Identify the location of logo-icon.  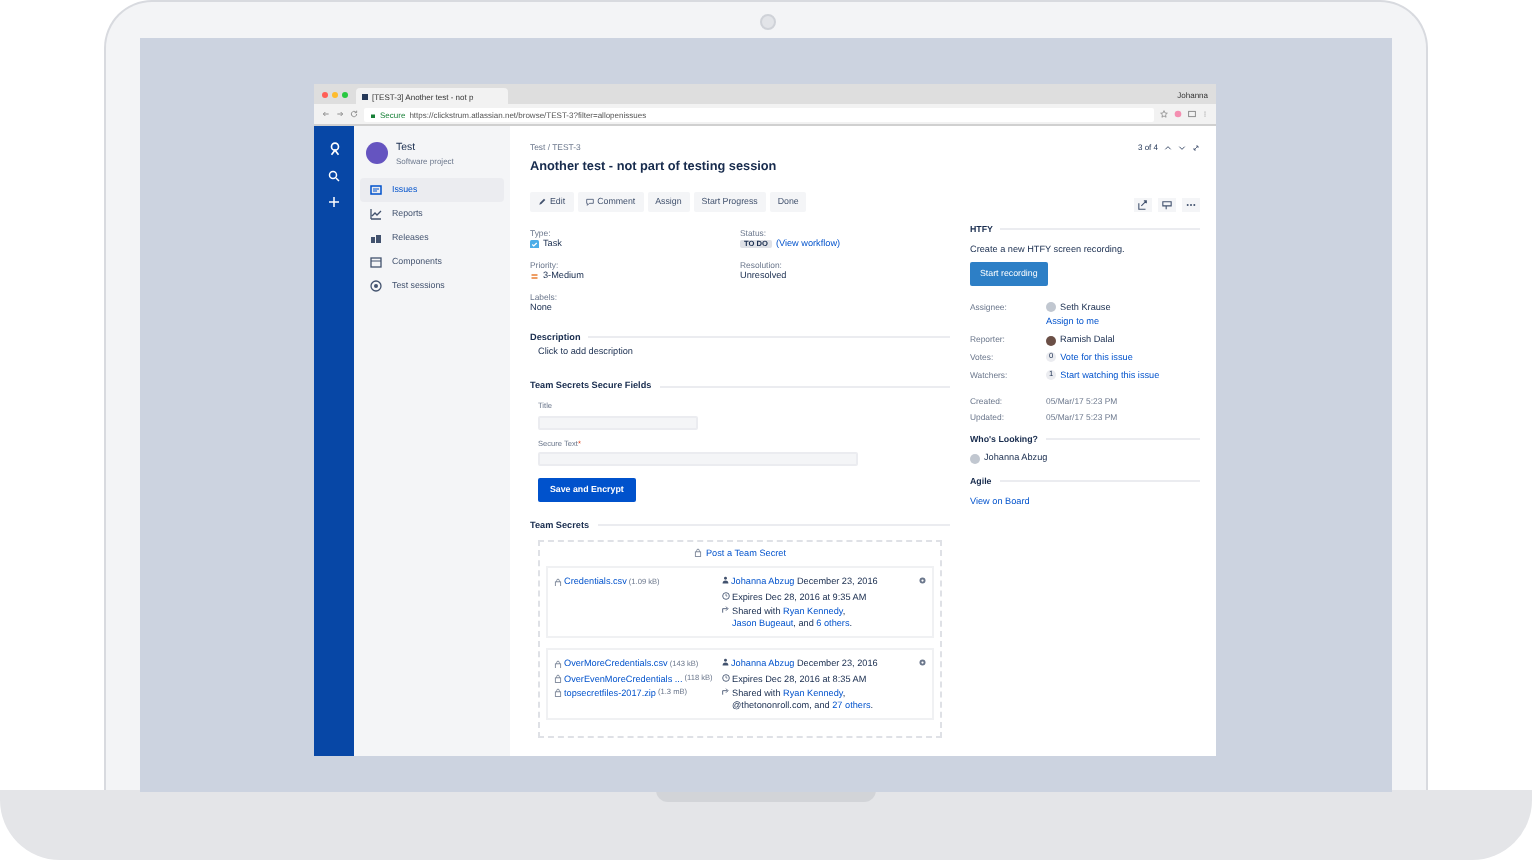
(334, 149).